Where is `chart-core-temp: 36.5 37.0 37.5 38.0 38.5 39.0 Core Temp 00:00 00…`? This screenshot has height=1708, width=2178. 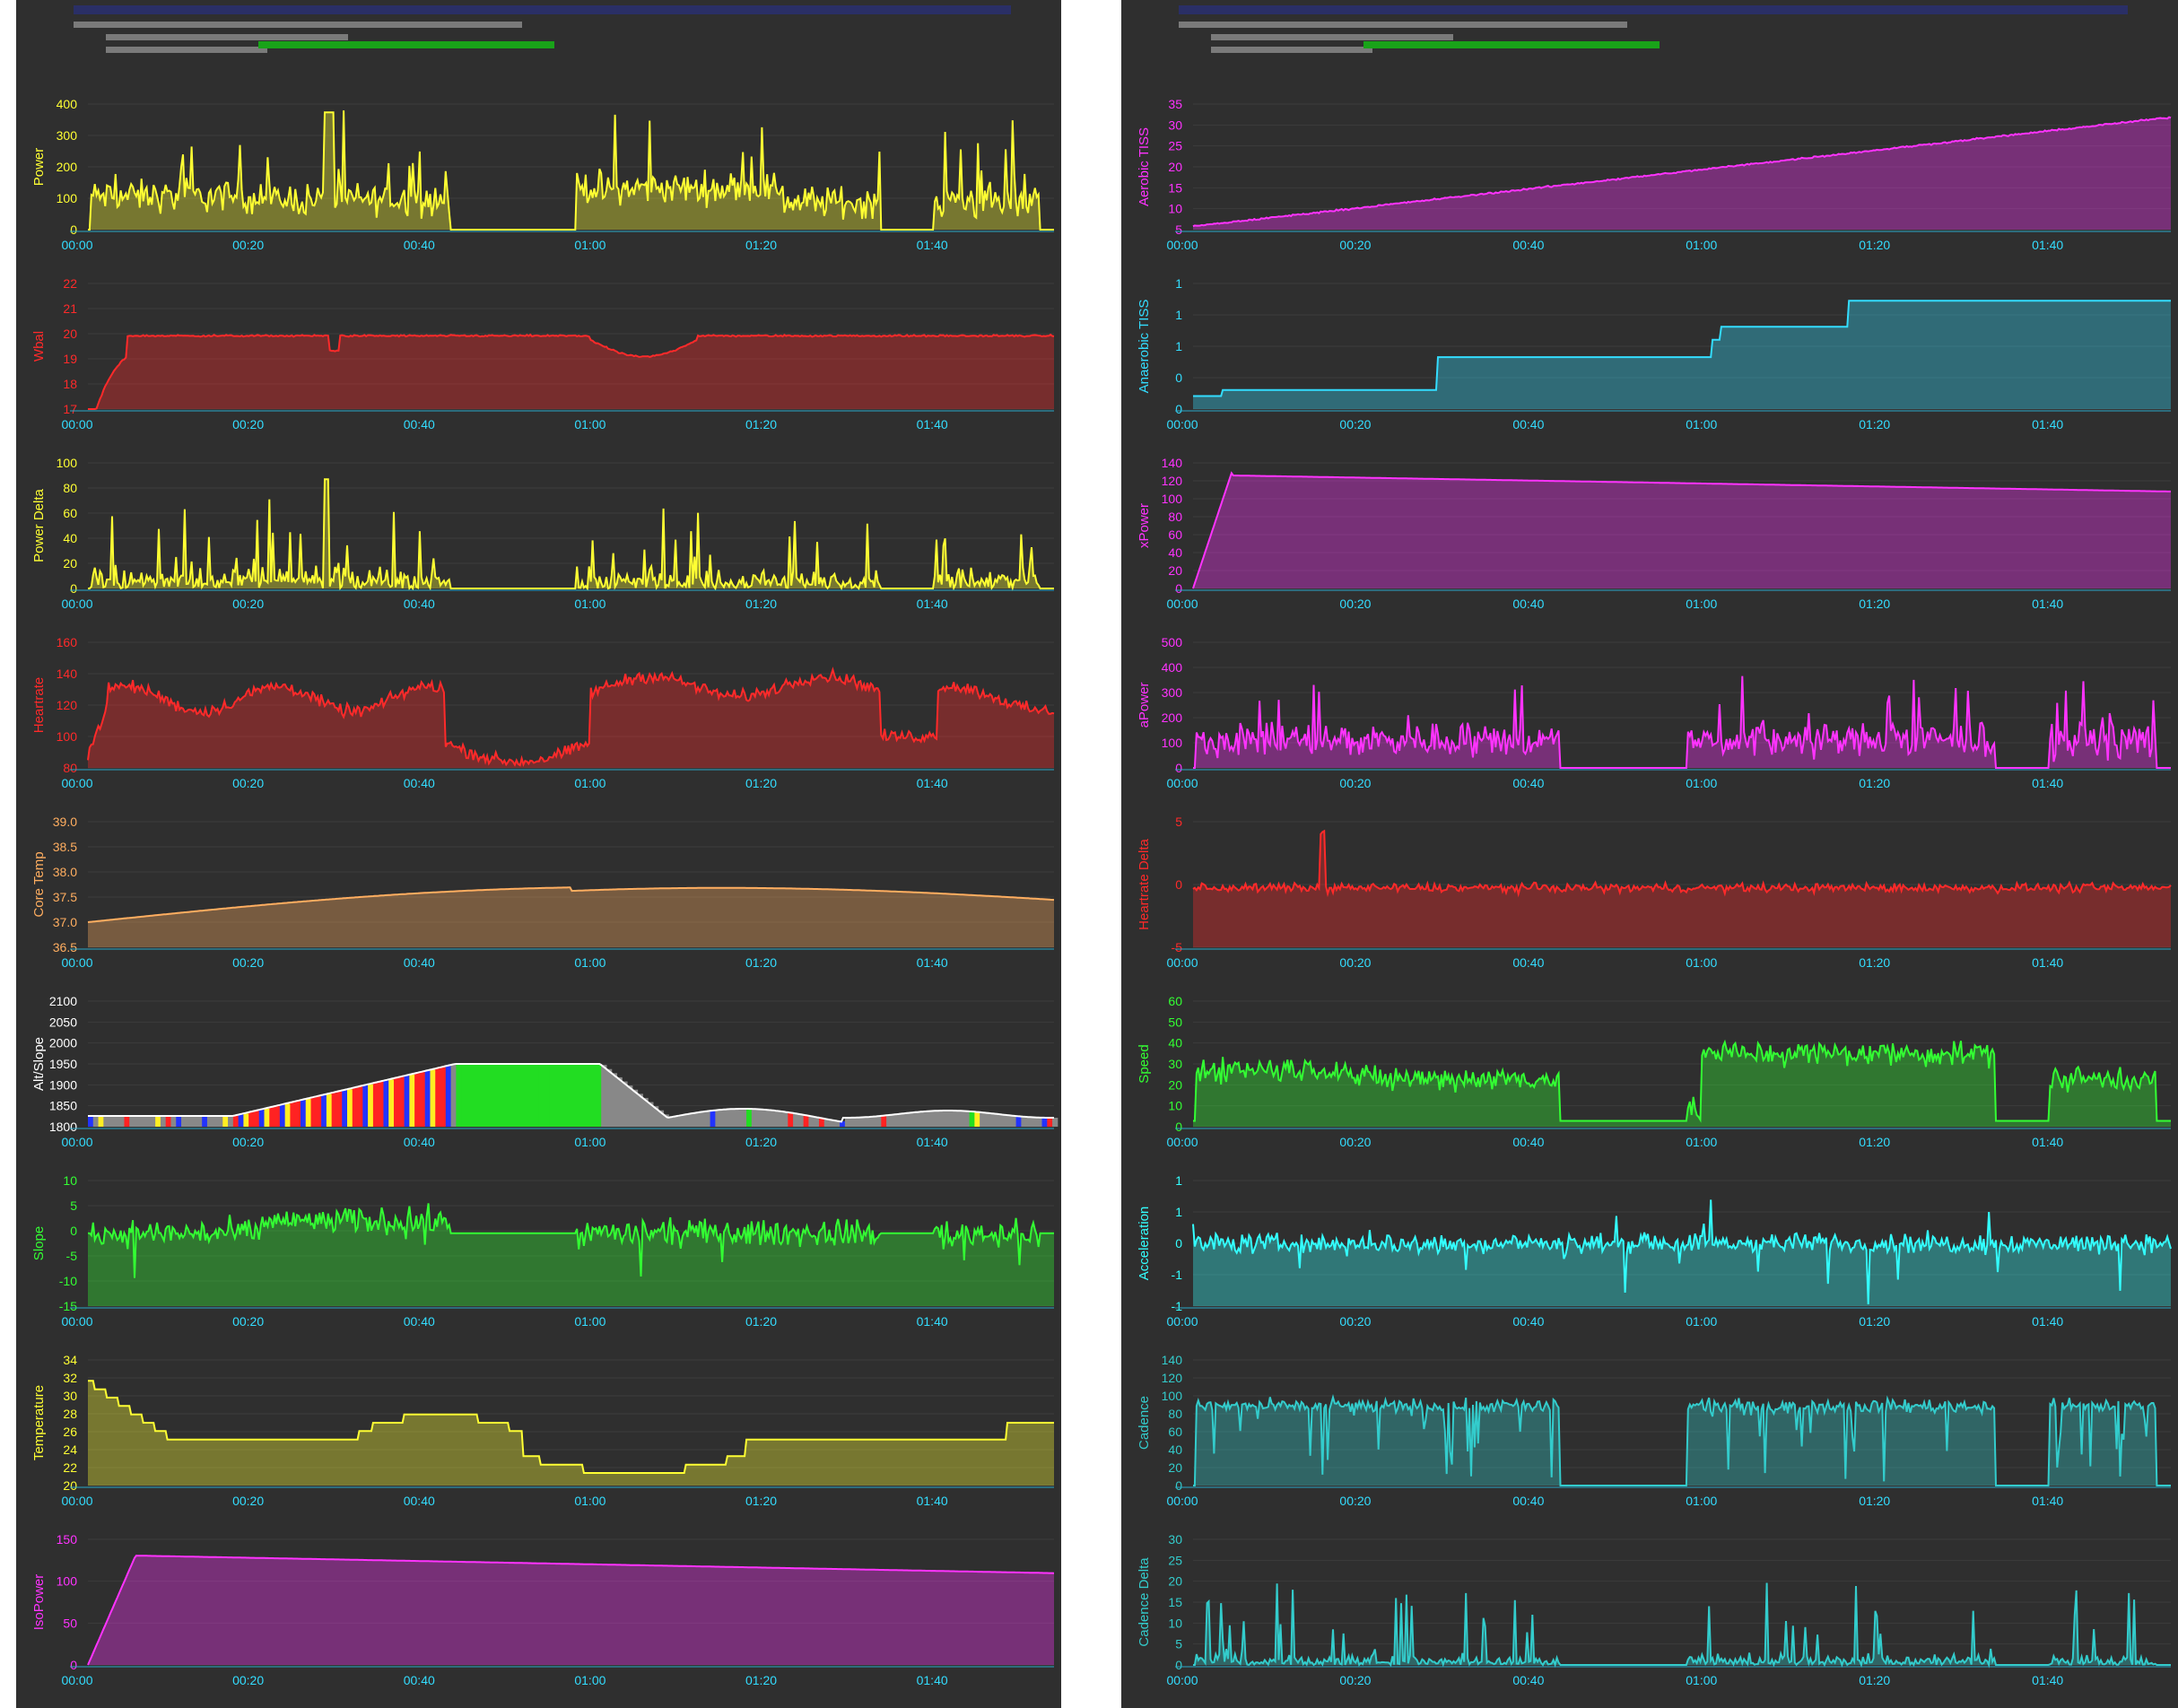 chart-core-temp: 36.5 37.0 37.5 38.0 38.5 39.0 Core Temp 00:00 00… is located at coordinates (543, 892).